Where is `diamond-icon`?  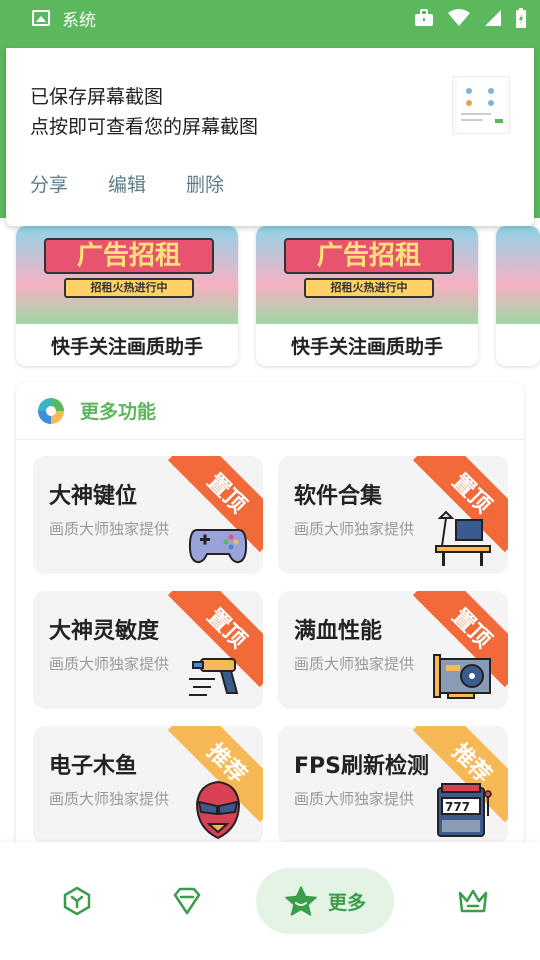 diamond-icon is located at coordinates (187, 901).